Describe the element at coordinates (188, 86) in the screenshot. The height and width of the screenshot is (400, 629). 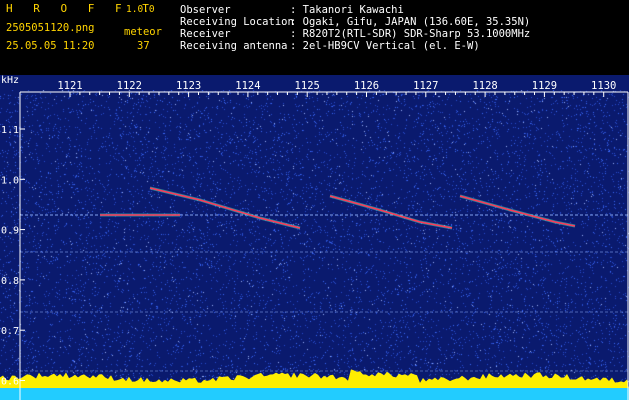
I see `x-tick-label: 1123` at that location.